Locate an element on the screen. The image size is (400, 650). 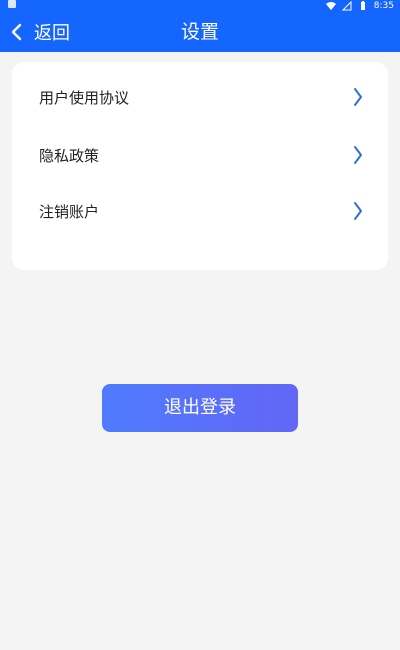
settings-item-label: 用户使用协议 is located at coordinates (84, 97).